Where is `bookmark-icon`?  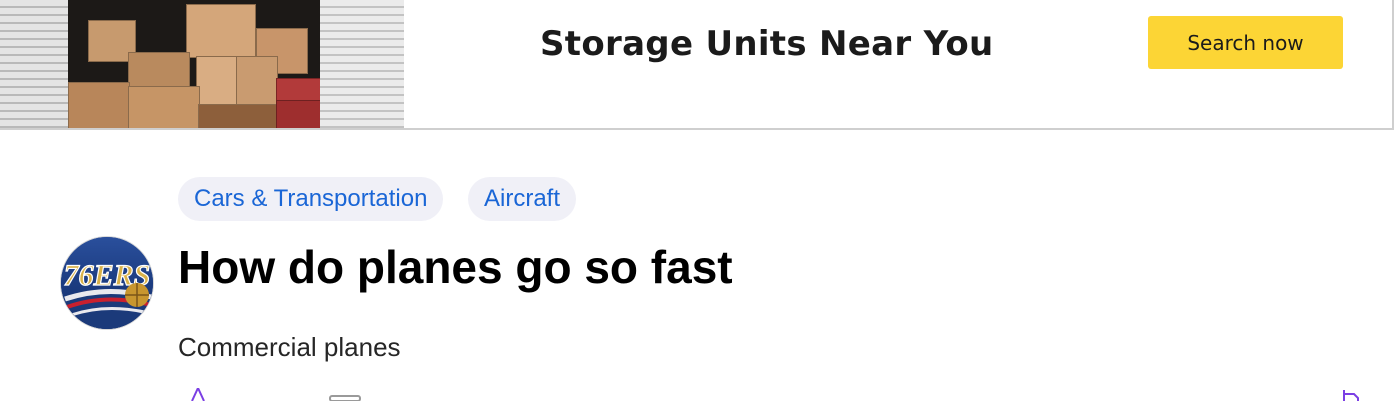
bookmark-icon is located at coordinates (1355, 395).